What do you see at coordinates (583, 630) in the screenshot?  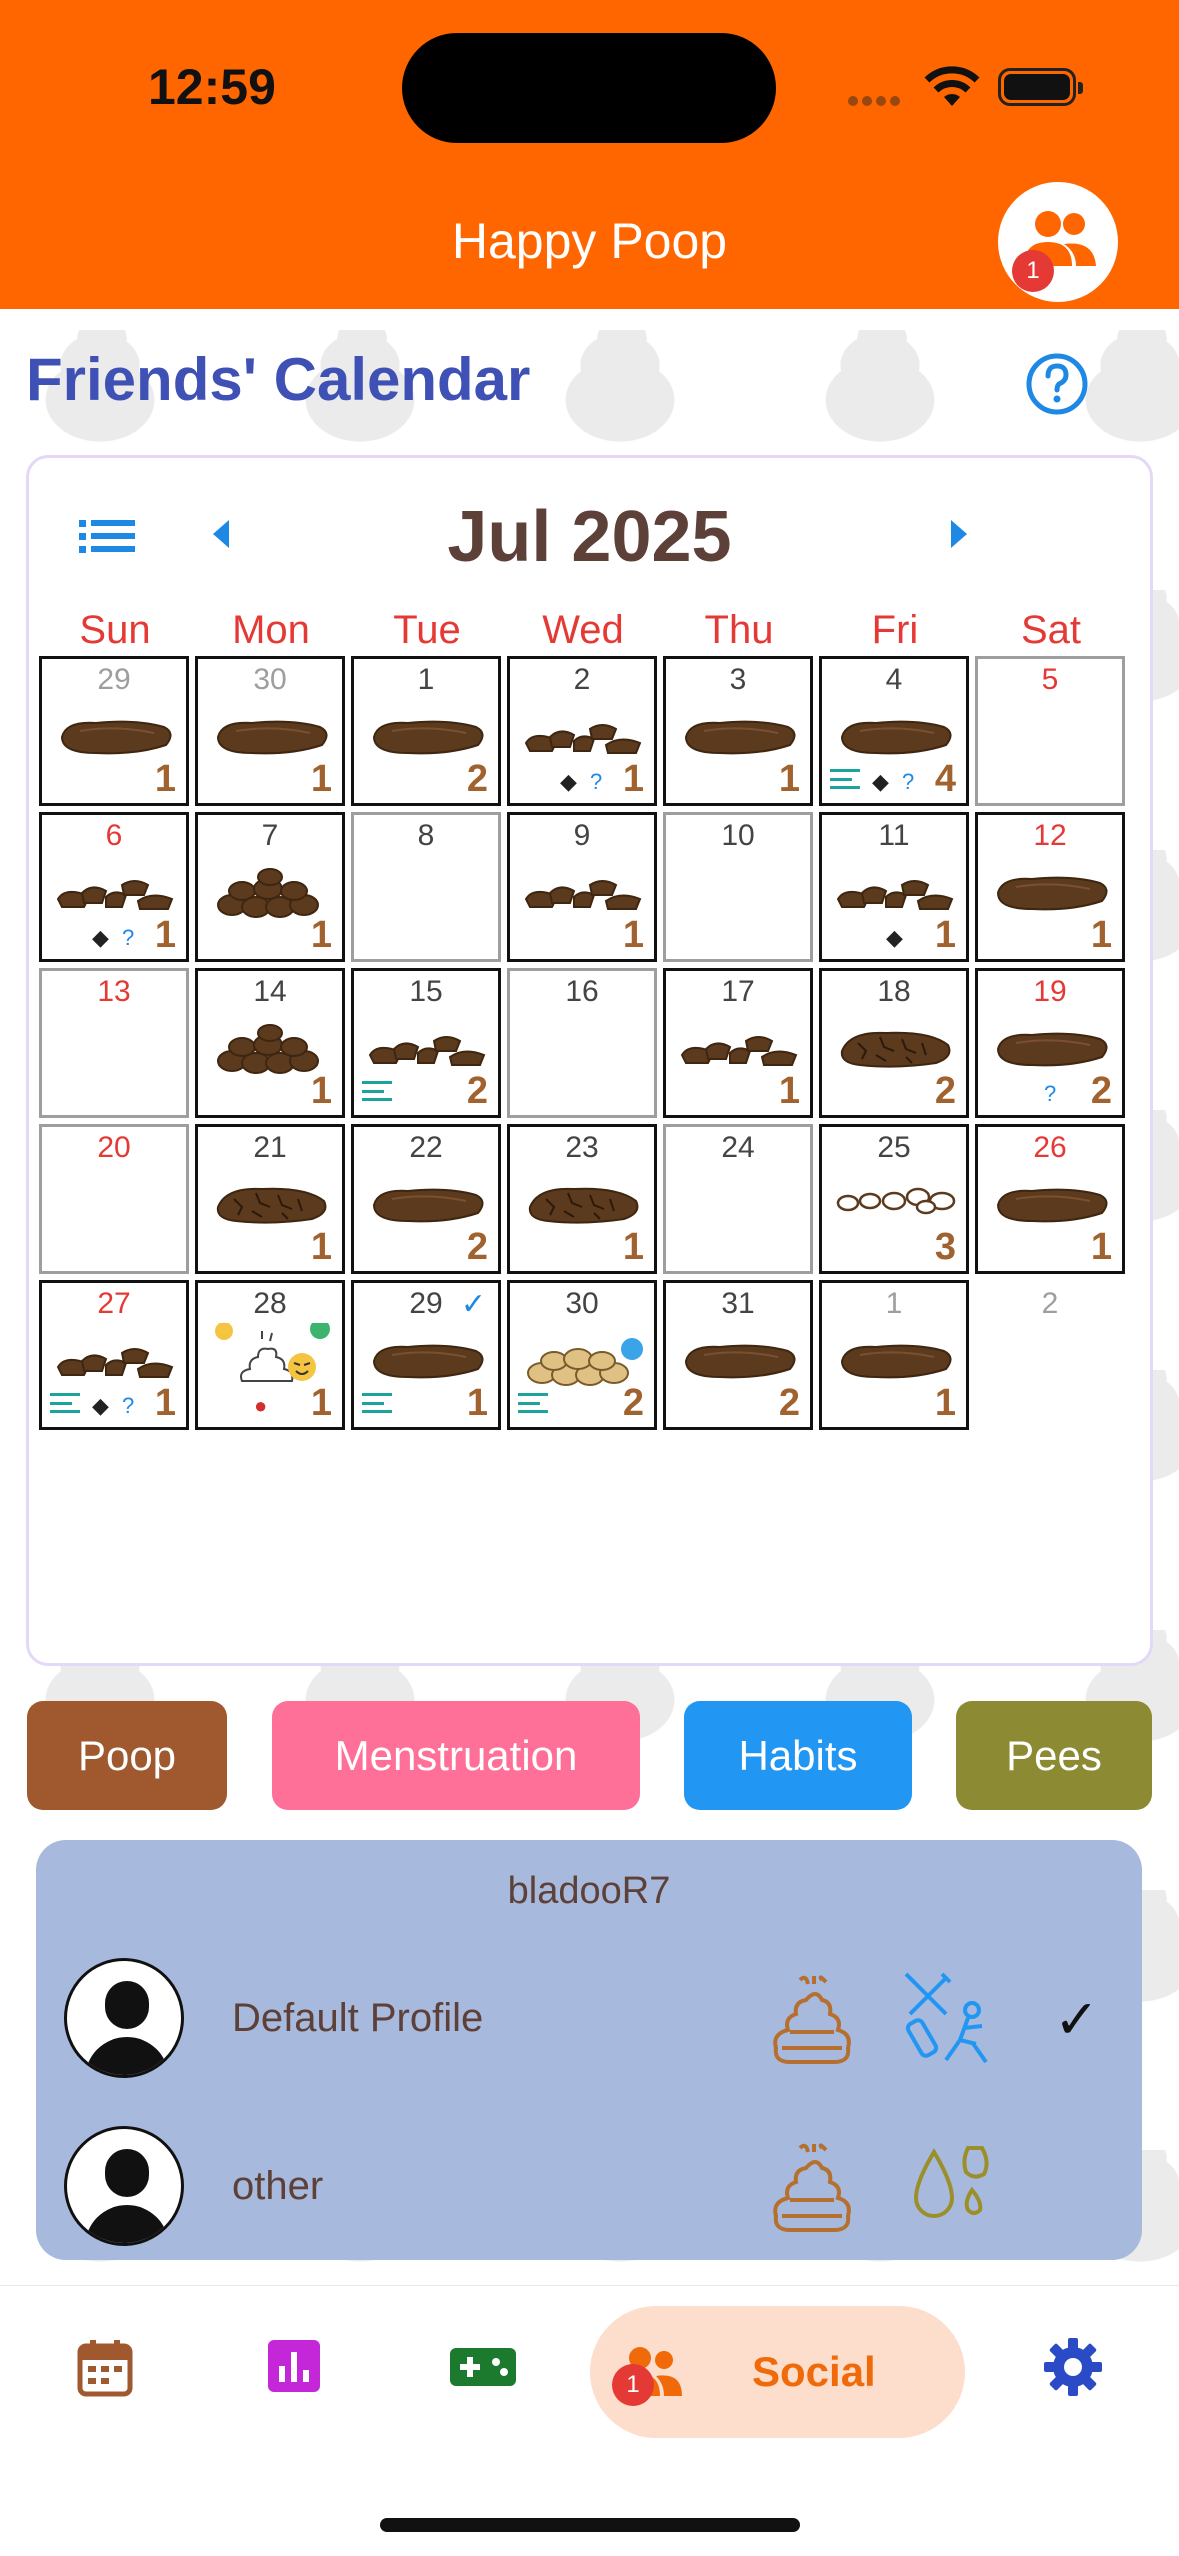 I see `weekday-wed: Wed` at bounding box center [583, 630].